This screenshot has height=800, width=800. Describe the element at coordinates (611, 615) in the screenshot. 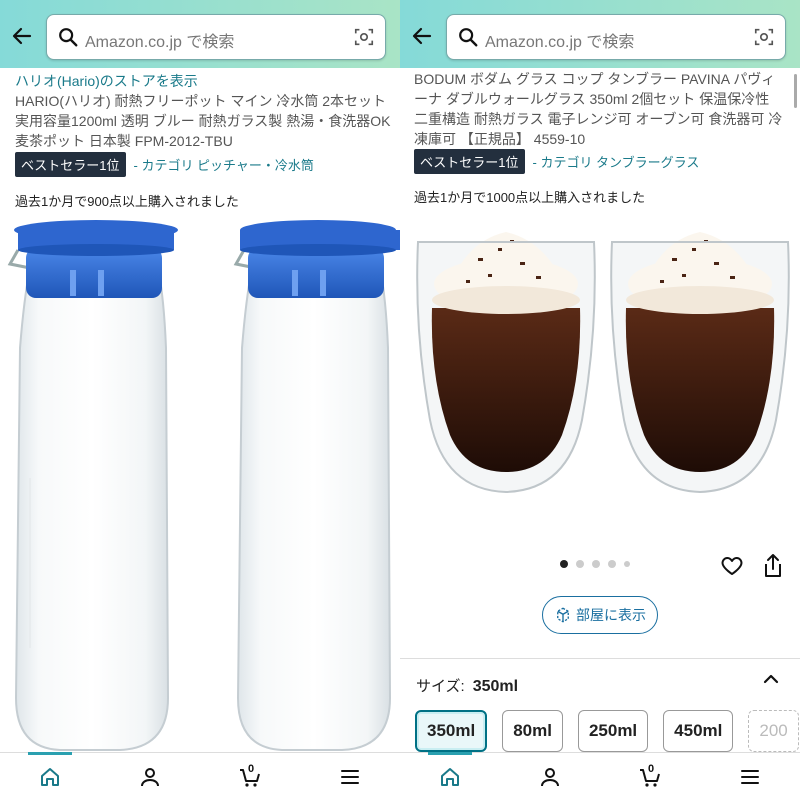

I see `view-in-room-label: 部屋に表示` at that location.